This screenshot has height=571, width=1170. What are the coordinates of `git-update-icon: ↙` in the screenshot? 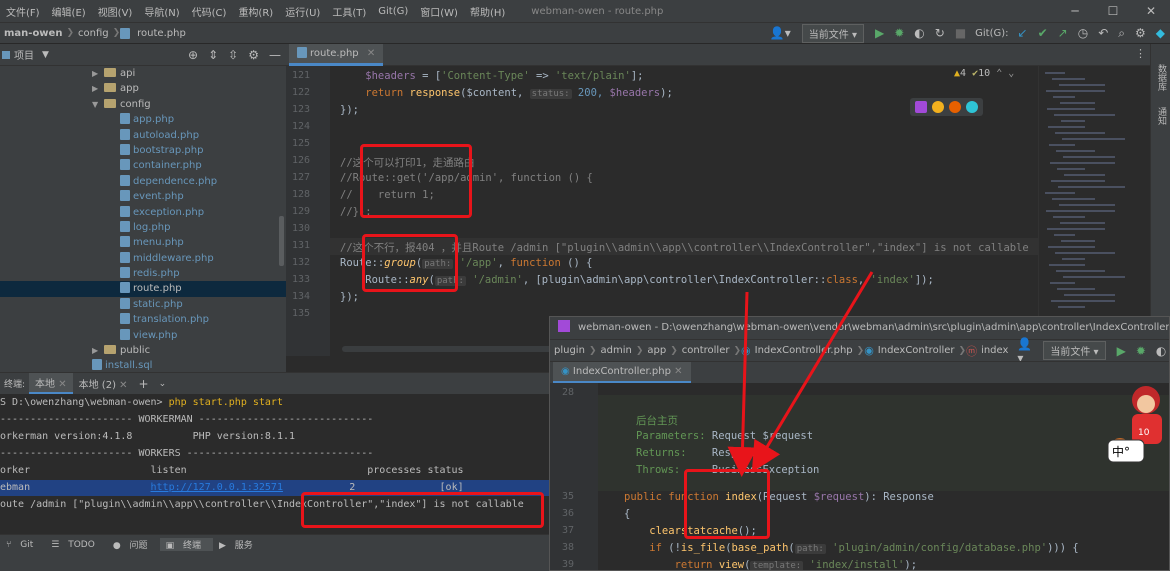 It's located at (1023, 33).